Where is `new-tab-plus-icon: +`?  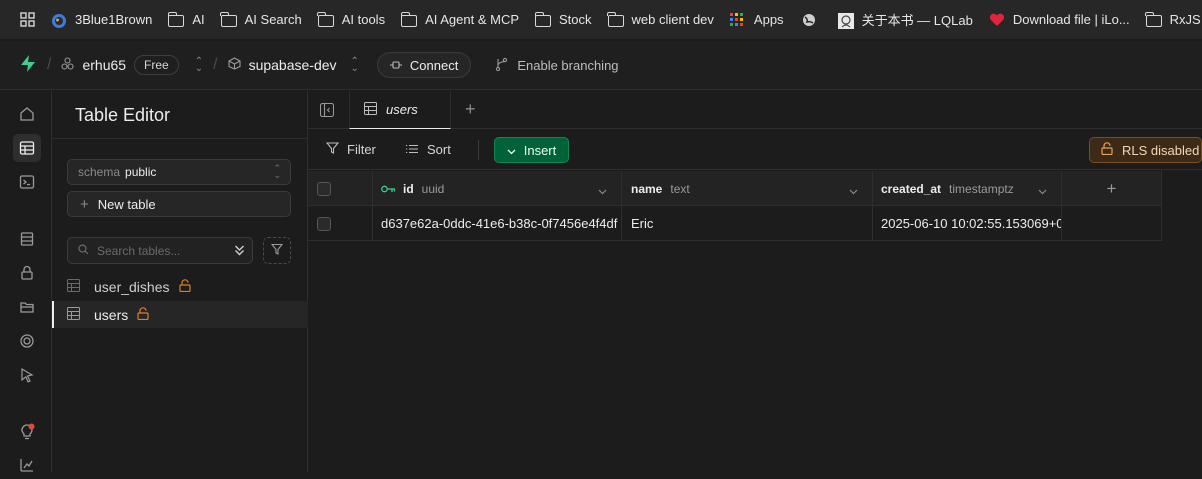
new-tab-plus-icon: + is located at coordinates (470, 109).